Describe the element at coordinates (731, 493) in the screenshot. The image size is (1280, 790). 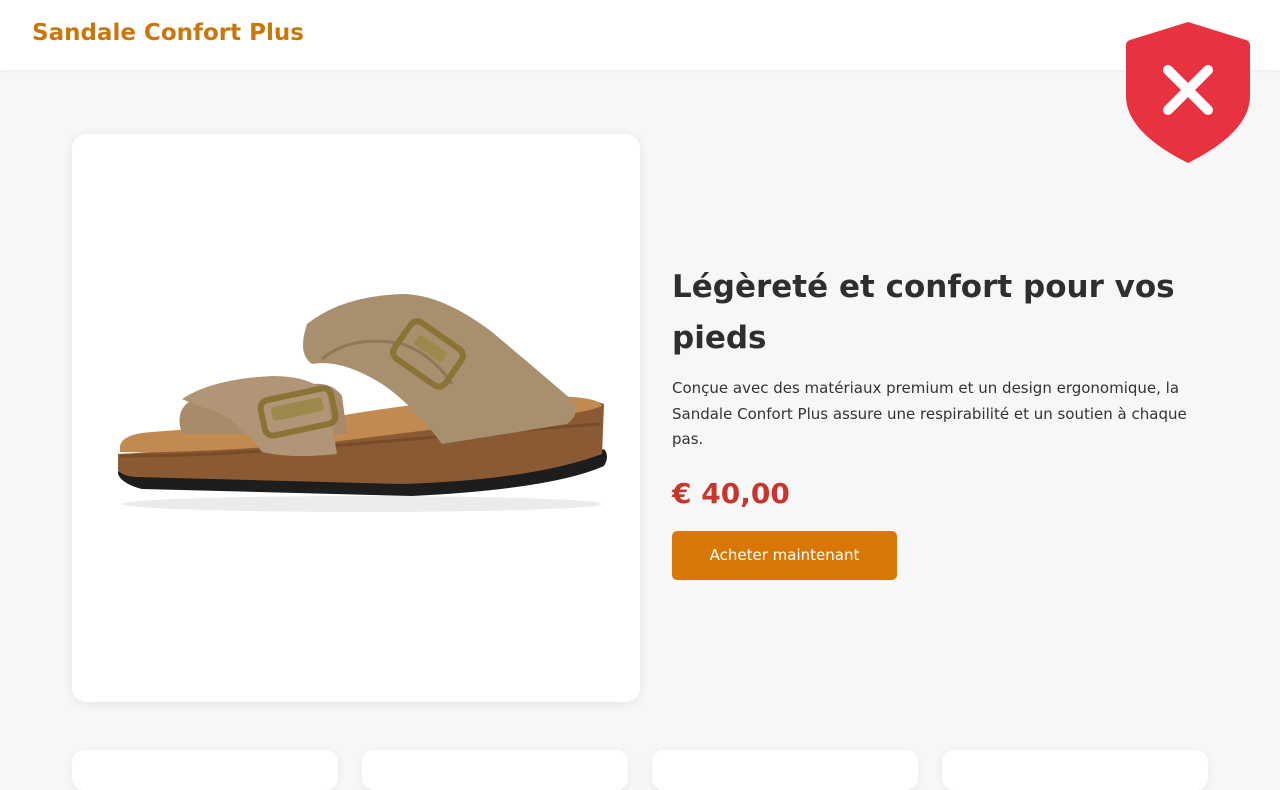
I see `product-price: € 40,00` at that location.